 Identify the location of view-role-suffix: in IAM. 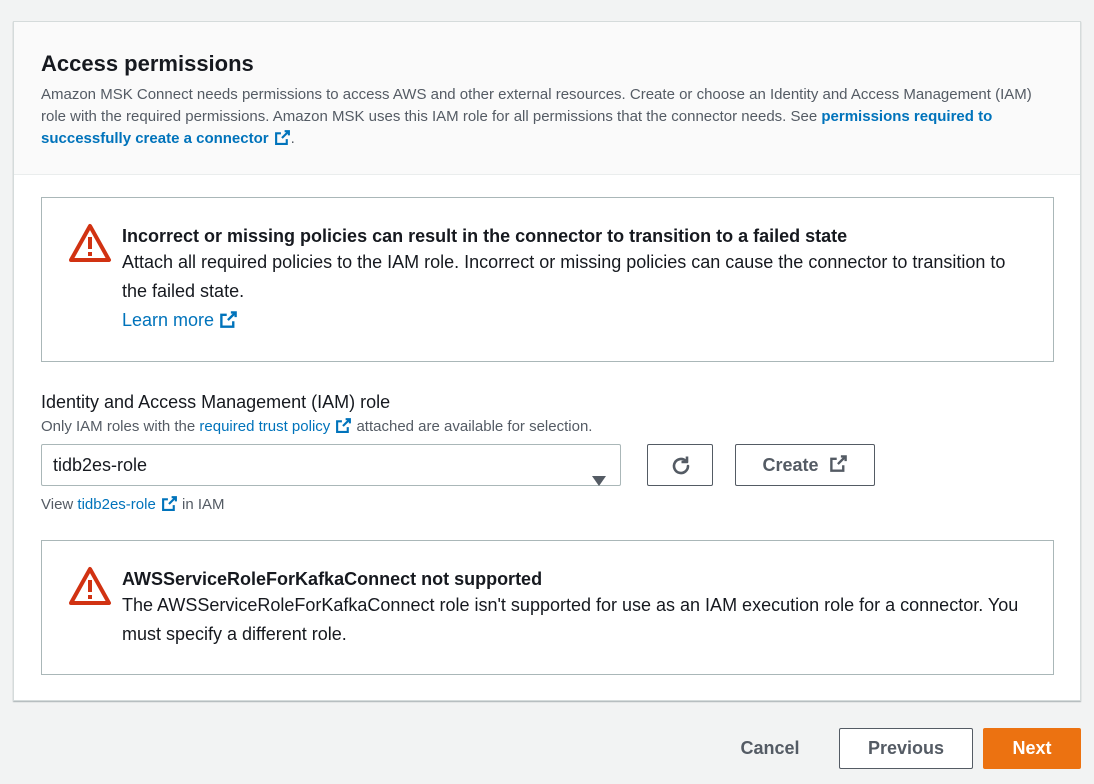
(203, 504).